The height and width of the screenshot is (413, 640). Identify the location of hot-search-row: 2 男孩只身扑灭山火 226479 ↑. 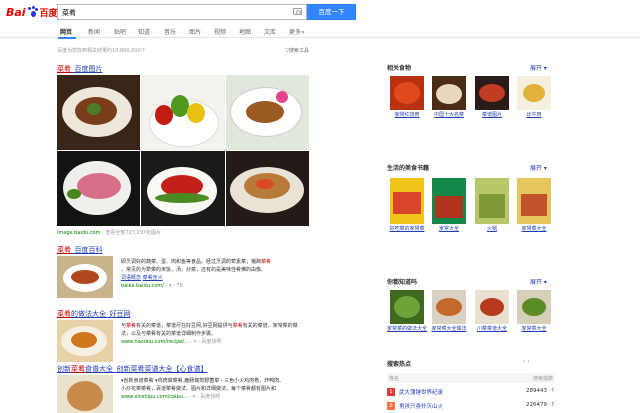
(471, 407).